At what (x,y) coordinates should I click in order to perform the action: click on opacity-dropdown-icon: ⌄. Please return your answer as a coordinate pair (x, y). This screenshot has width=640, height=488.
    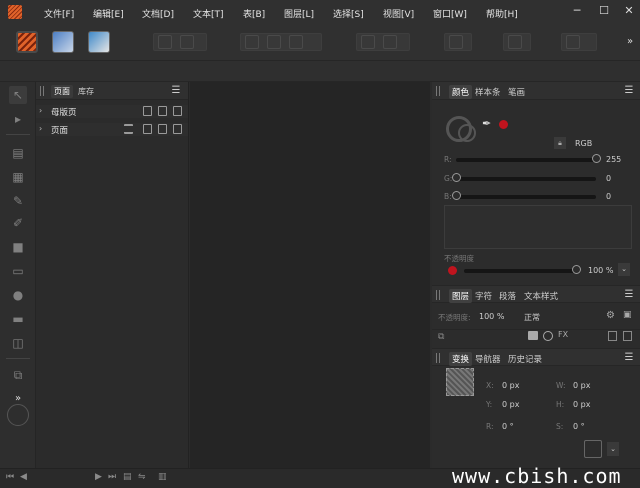
    Looking at the image, I should click on (624, 269).